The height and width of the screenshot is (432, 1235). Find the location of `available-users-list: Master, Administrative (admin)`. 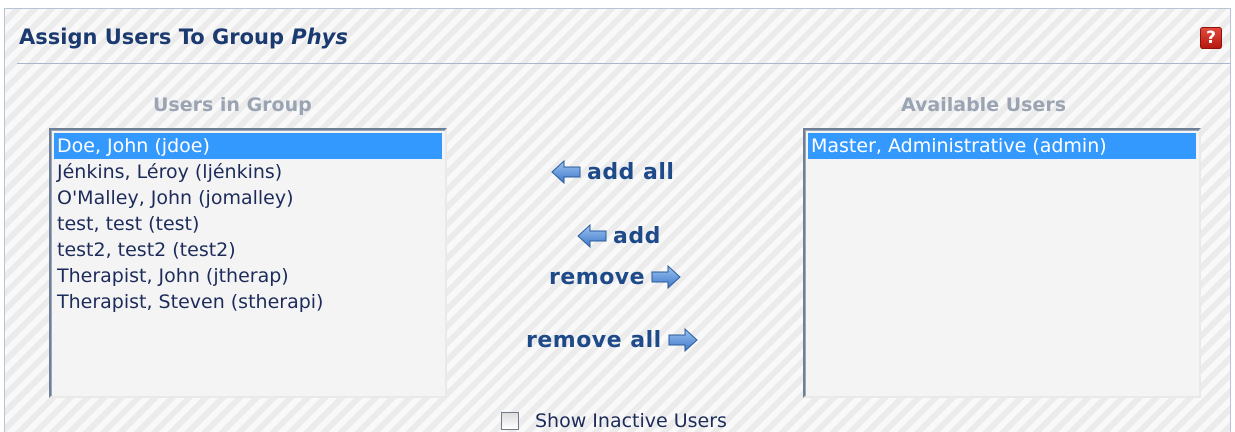

available-users-list: Master, Administrative (admin) is located at coordinates (1002, 146).